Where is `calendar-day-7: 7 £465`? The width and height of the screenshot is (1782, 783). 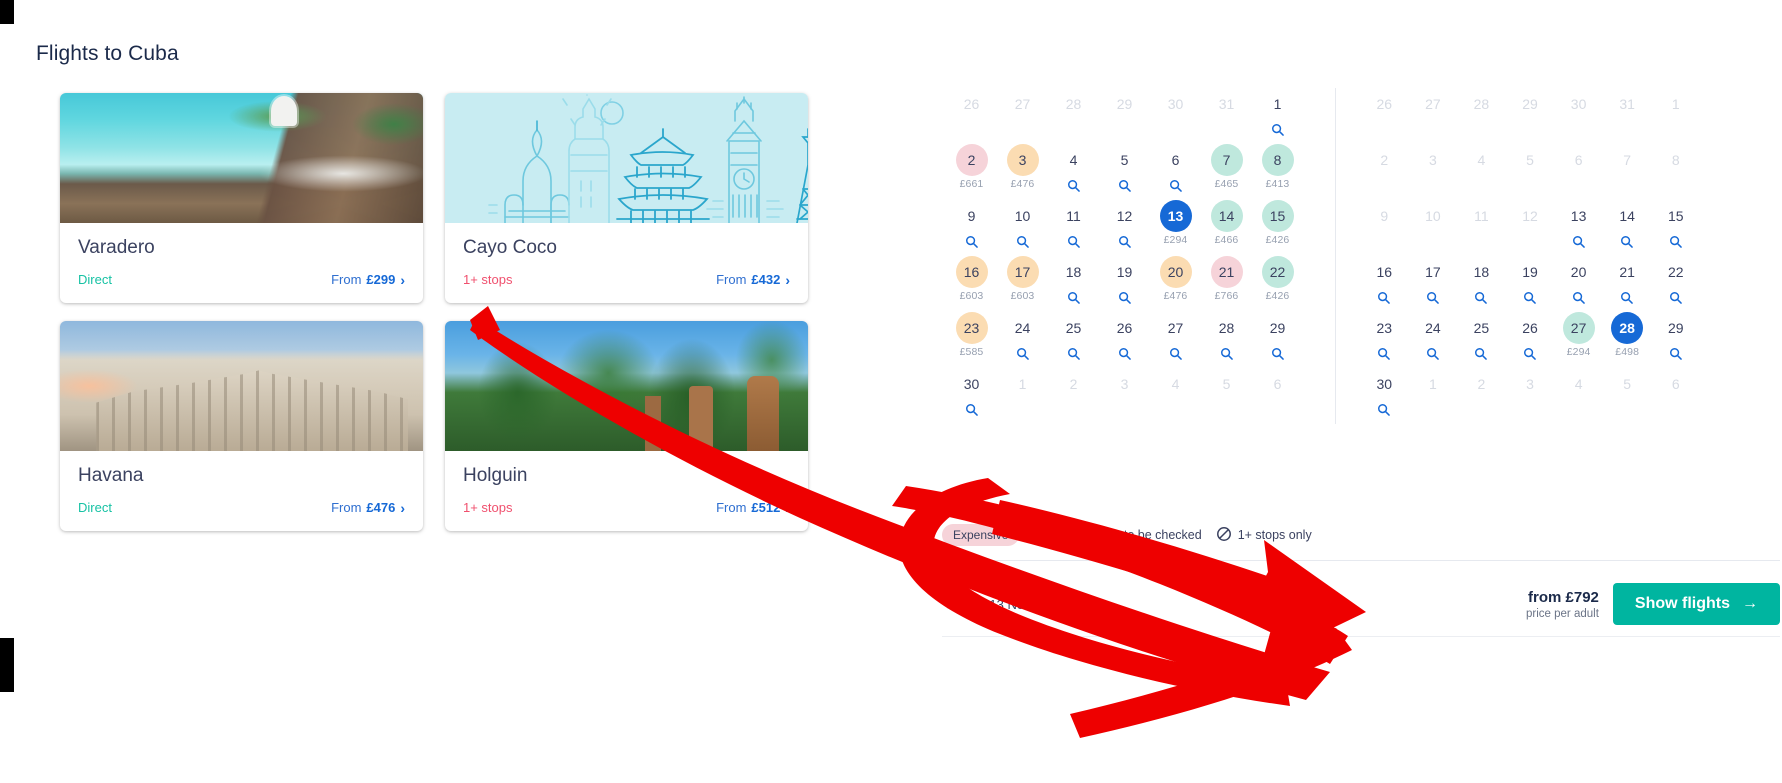 calendar-day-7: 7 £465 is located at coordinates (1226, 172).